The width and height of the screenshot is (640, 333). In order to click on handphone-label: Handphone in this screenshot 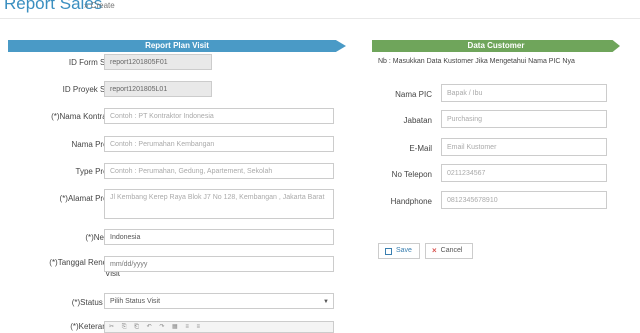, I will do `click(411, 201)`.